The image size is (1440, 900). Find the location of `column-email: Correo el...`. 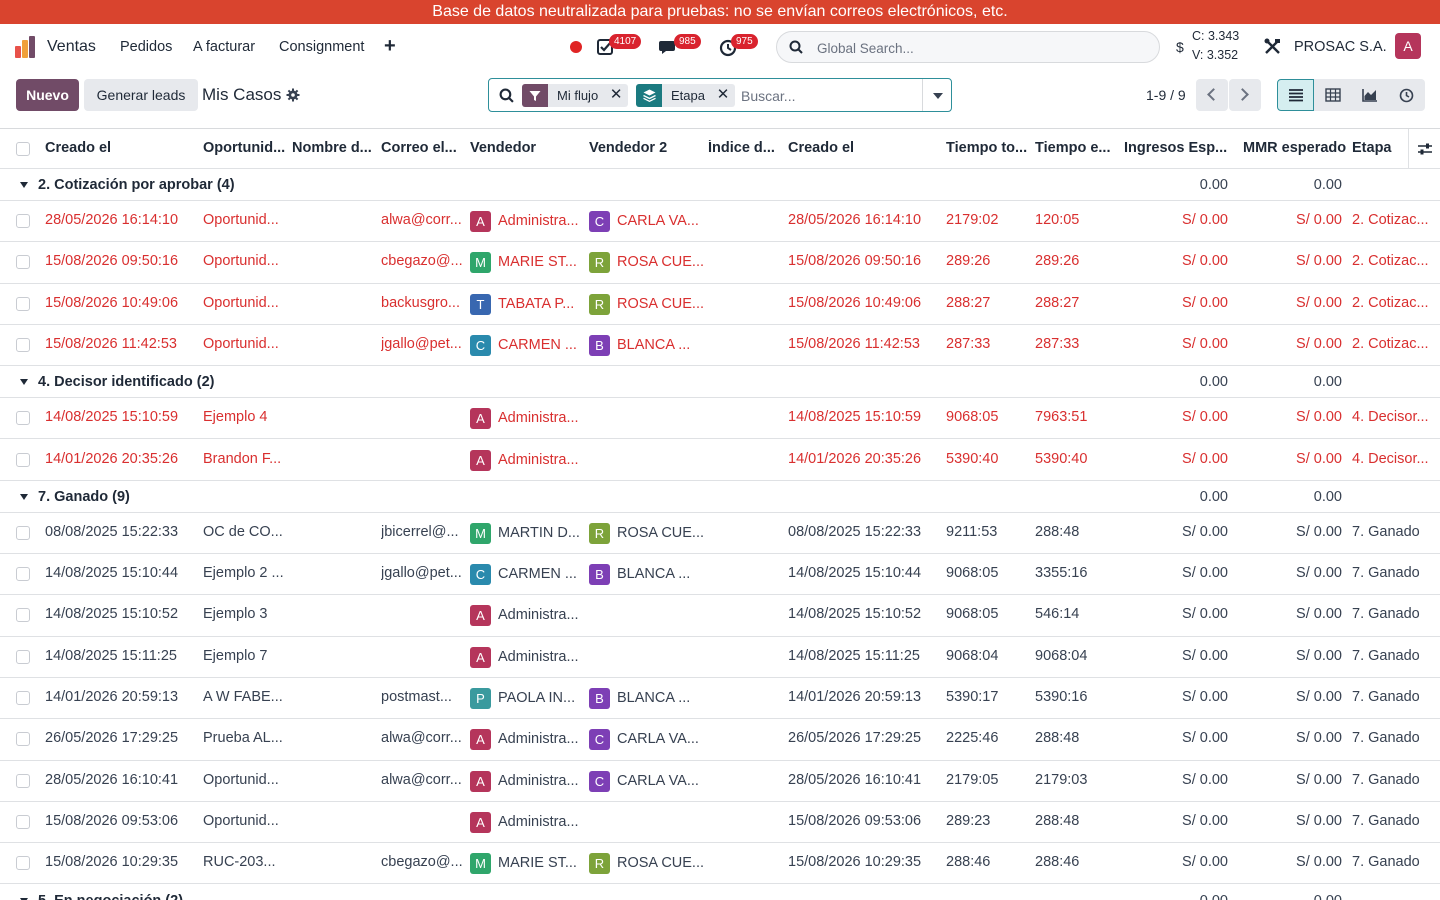

column-email: Correo el... is located at coordinates (424, 148).